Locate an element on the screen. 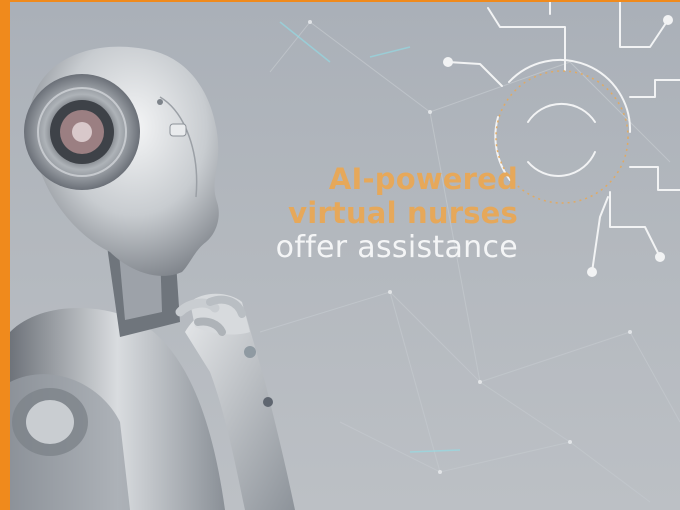  headline-line-1: AI-powered is located at coordinates (423, 179).